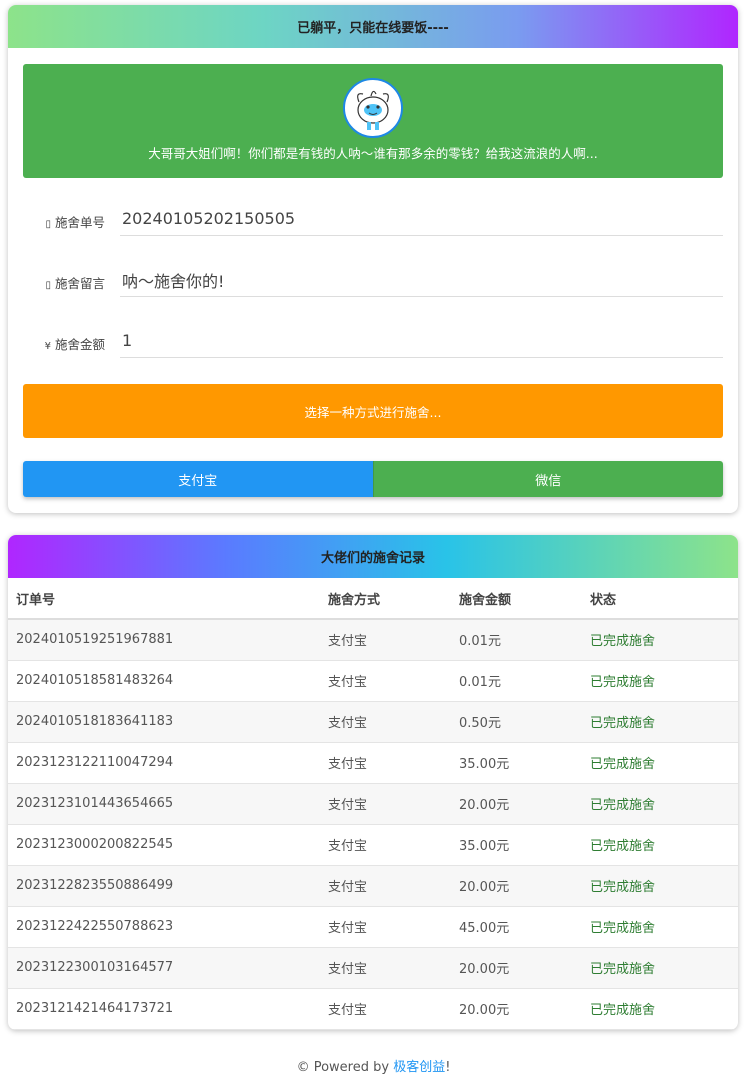 The width and height of the screenshot is (747, 1074). I want to click on message-icon: ▯, so click(48, 285).